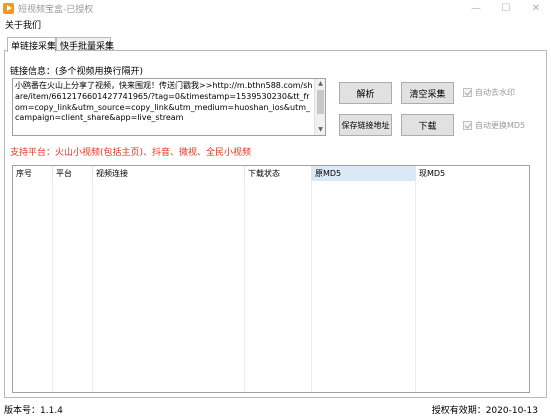  I want to click on window-controls: — ☐ ✕, so click(506, 8).